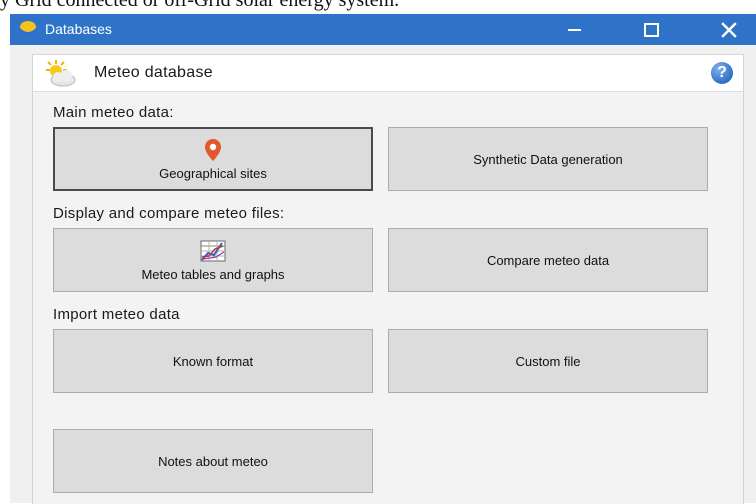 This screenshot has width=756, height=504. I want to click on minimize-button, so click(574, 29).